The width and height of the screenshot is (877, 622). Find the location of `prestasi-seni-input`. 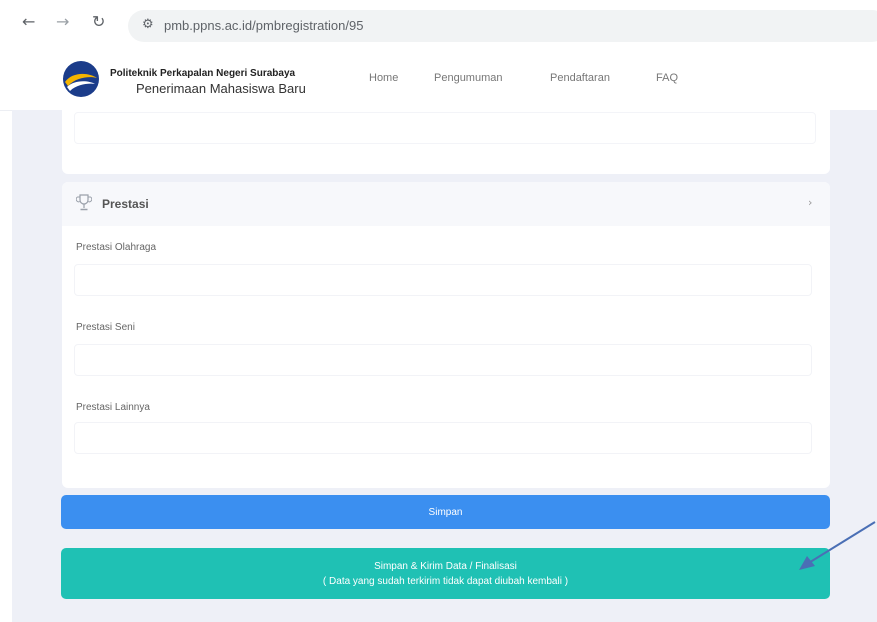

prestasi-seni-input is located at coordinates (443, 360).